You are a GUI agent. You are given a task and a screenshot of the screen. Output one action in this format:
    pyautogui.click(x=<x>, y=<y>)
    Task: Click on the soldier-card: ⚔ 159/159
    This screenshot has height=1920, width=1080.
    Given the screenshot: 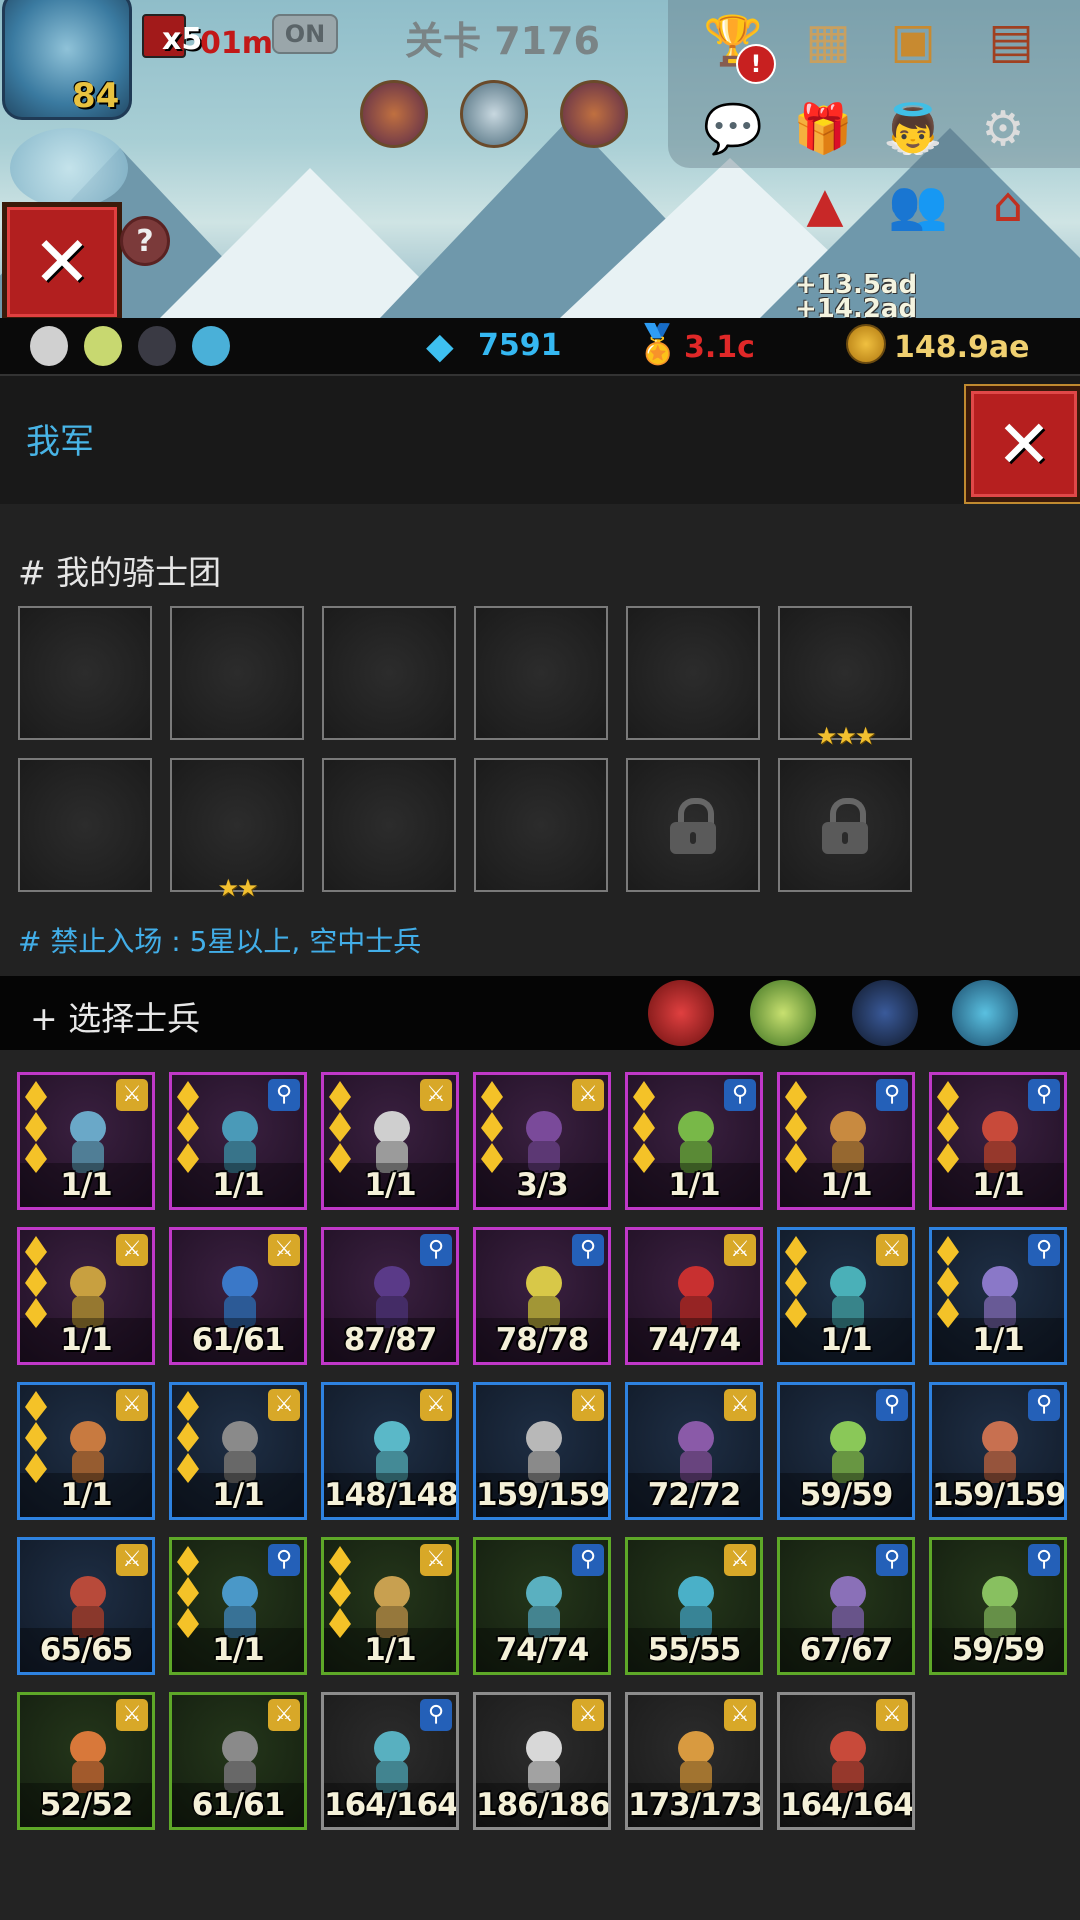 What is the action you would take?
    pyautogui.click(x=542, y=1451)
    